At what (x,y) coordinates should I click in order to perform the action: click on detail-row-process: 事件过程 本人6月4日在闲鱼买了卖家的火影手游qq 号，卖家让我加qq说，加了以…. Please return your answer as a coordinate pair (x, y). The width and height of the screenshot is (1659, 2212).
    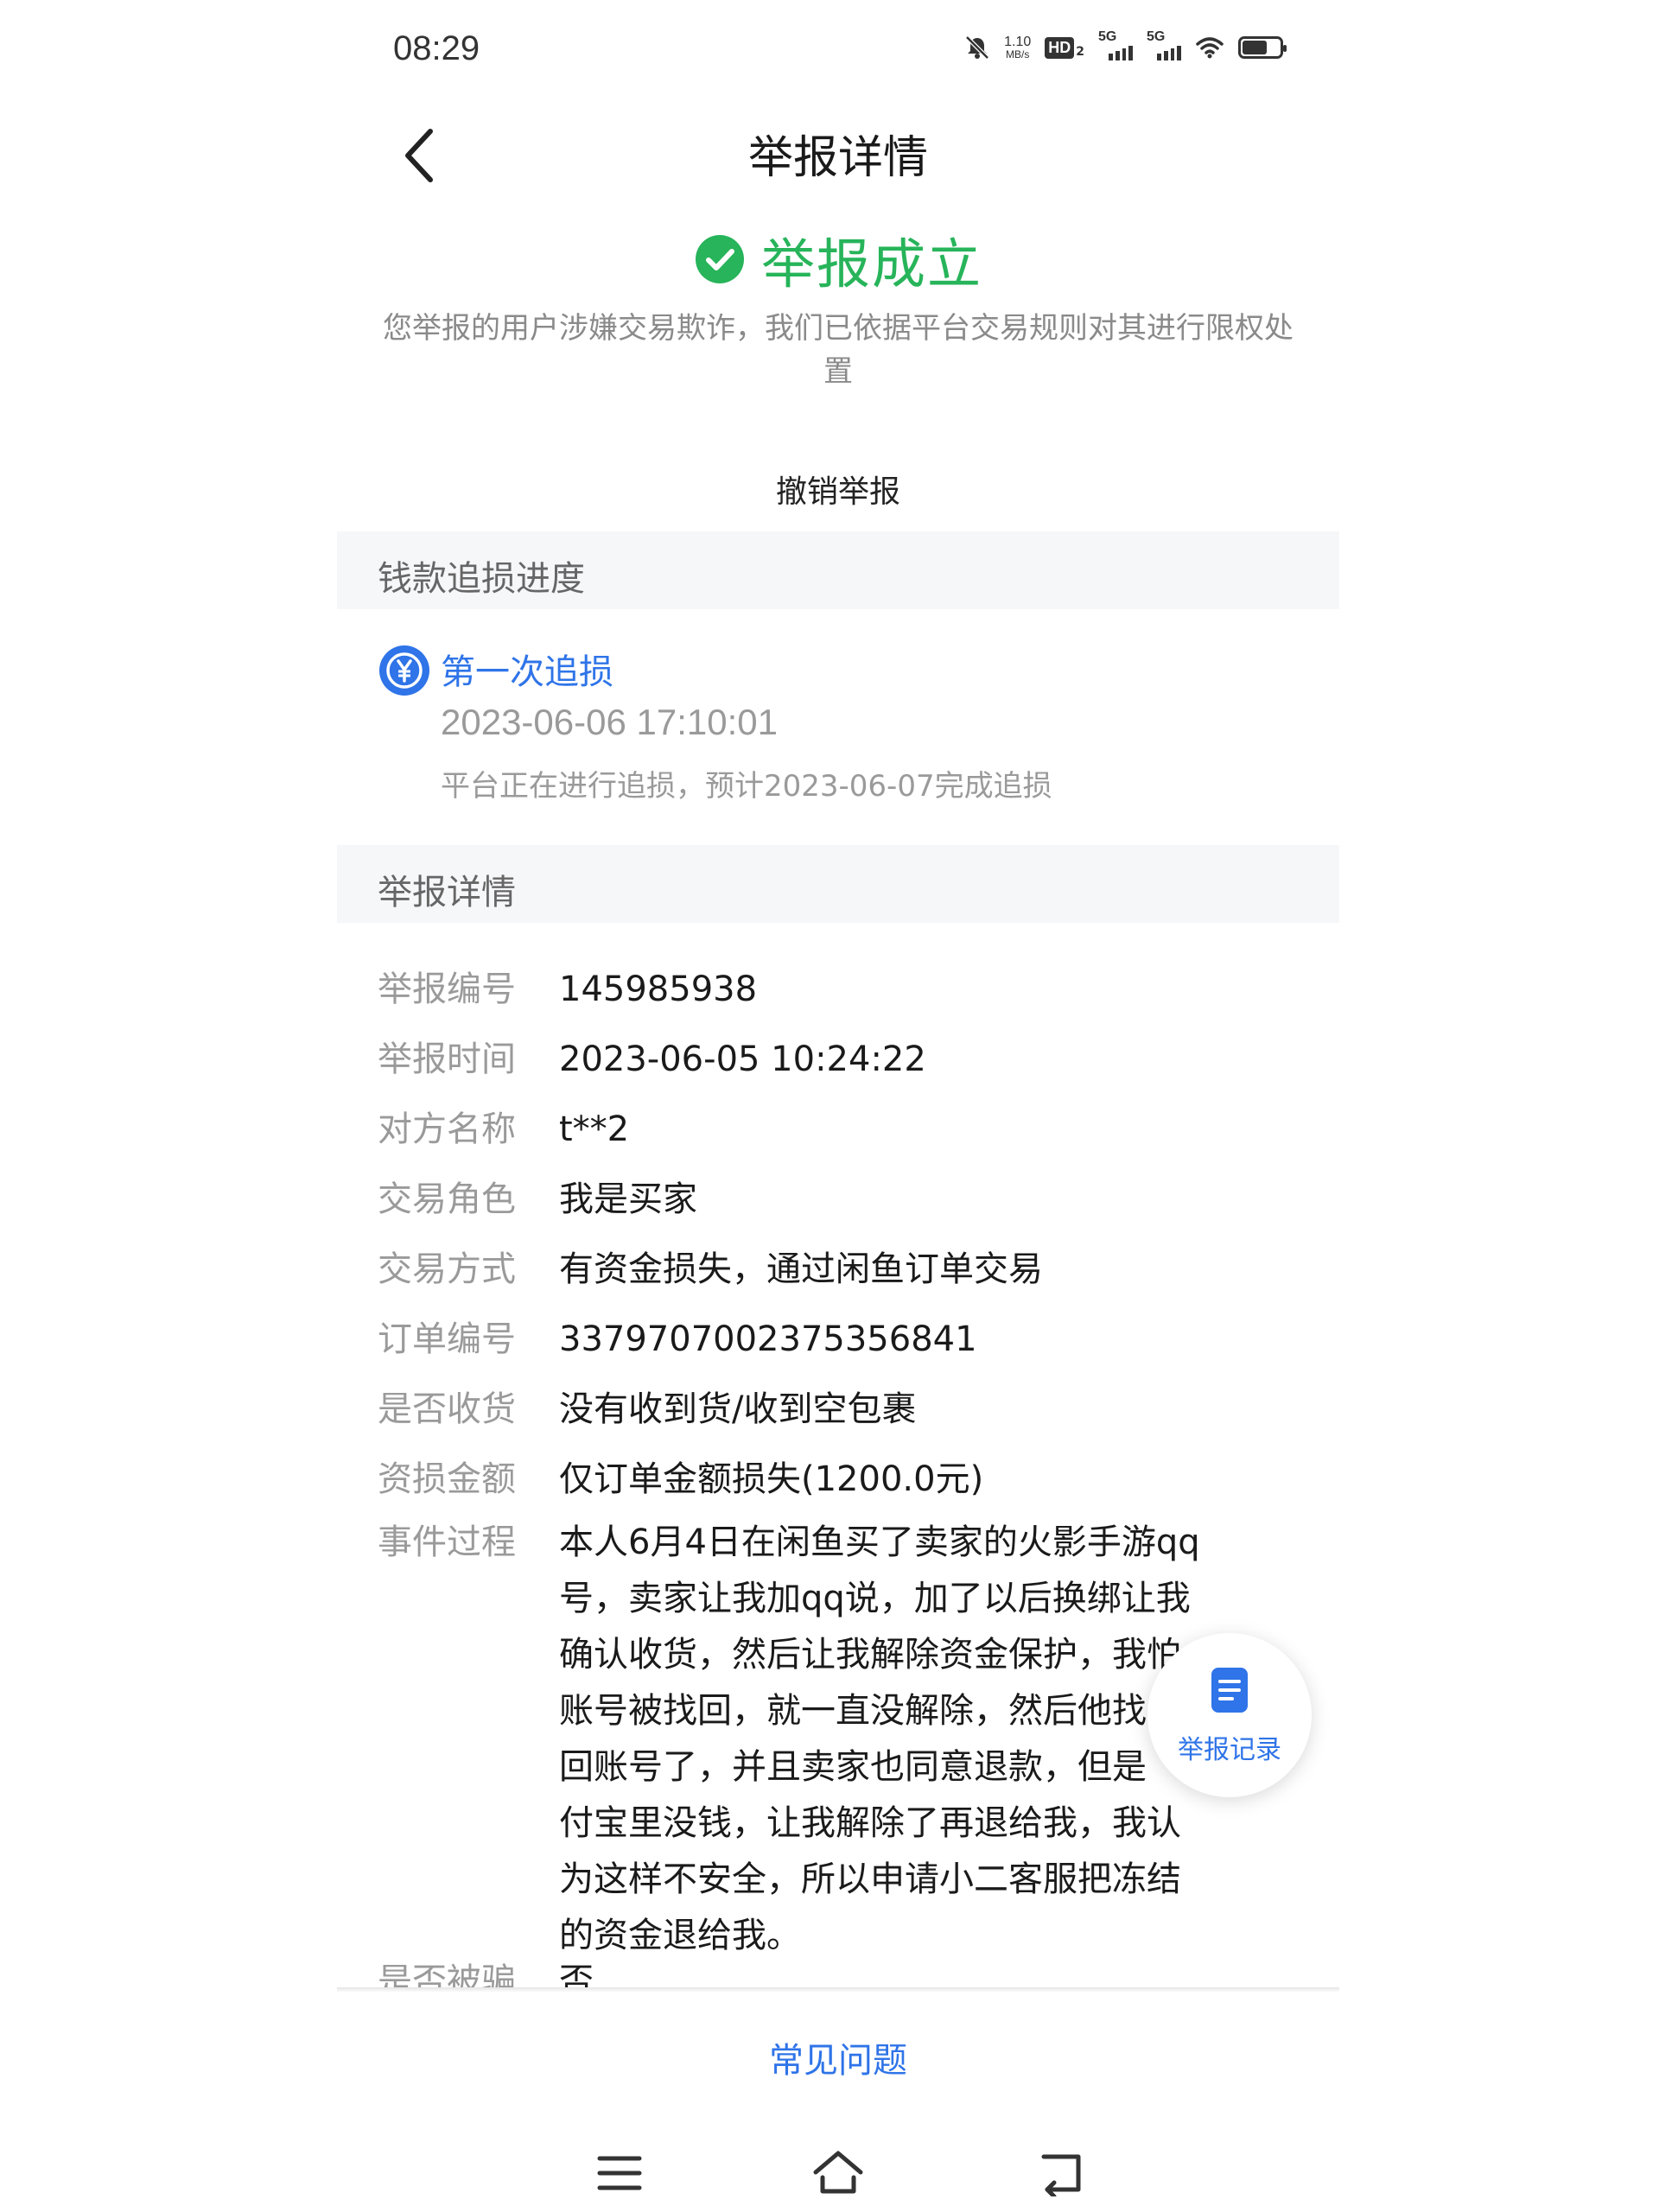
    Looking at the image, I should click on (818, 1739).